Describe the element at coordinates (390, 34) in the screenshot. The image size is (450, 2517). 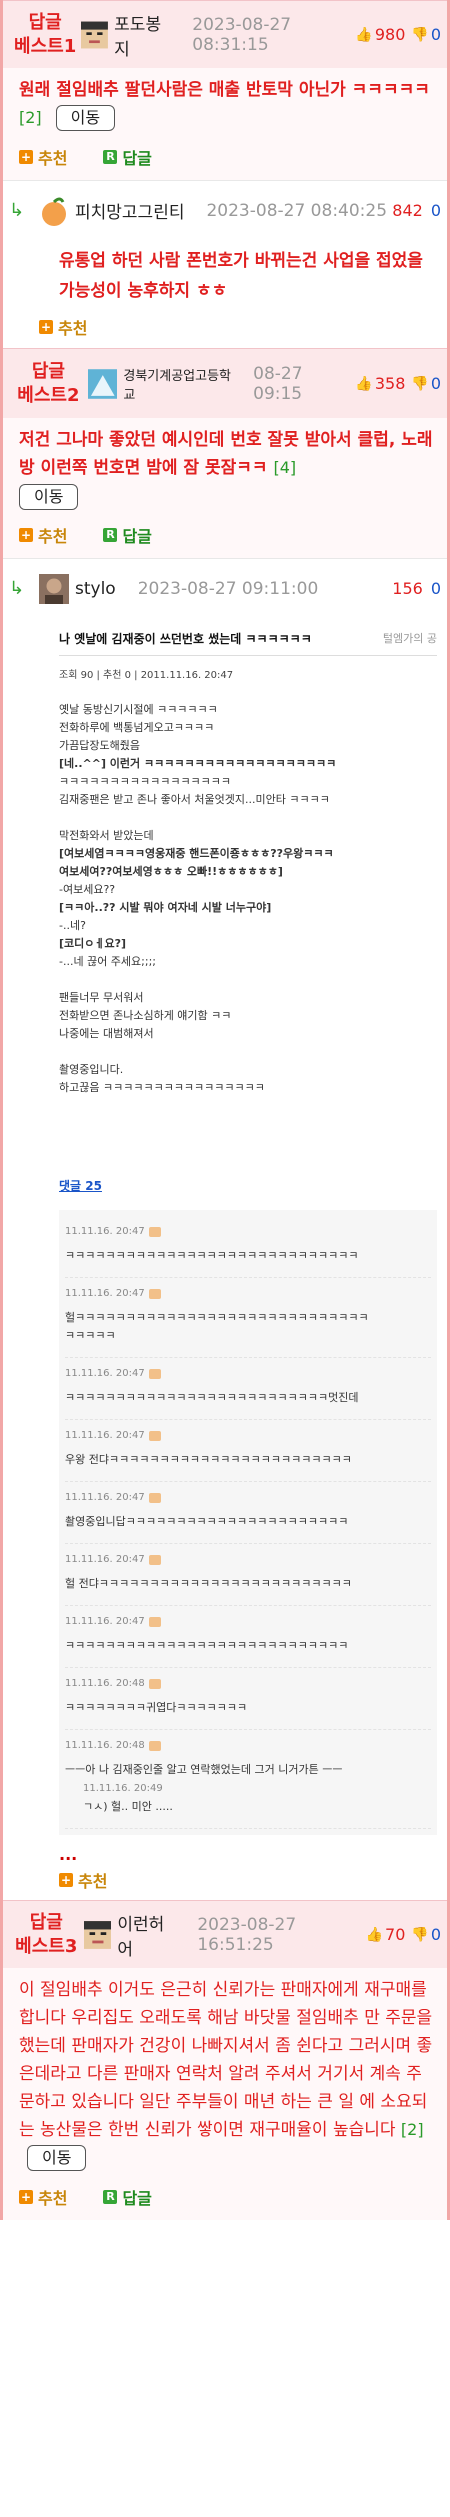
I see `up-count: 980` at that location.